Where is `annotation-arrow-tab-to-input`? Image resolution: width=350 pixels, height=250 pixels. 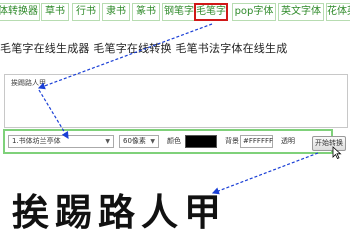 annotation-arrow-tab-to-input is located at coordinates (125, 56).